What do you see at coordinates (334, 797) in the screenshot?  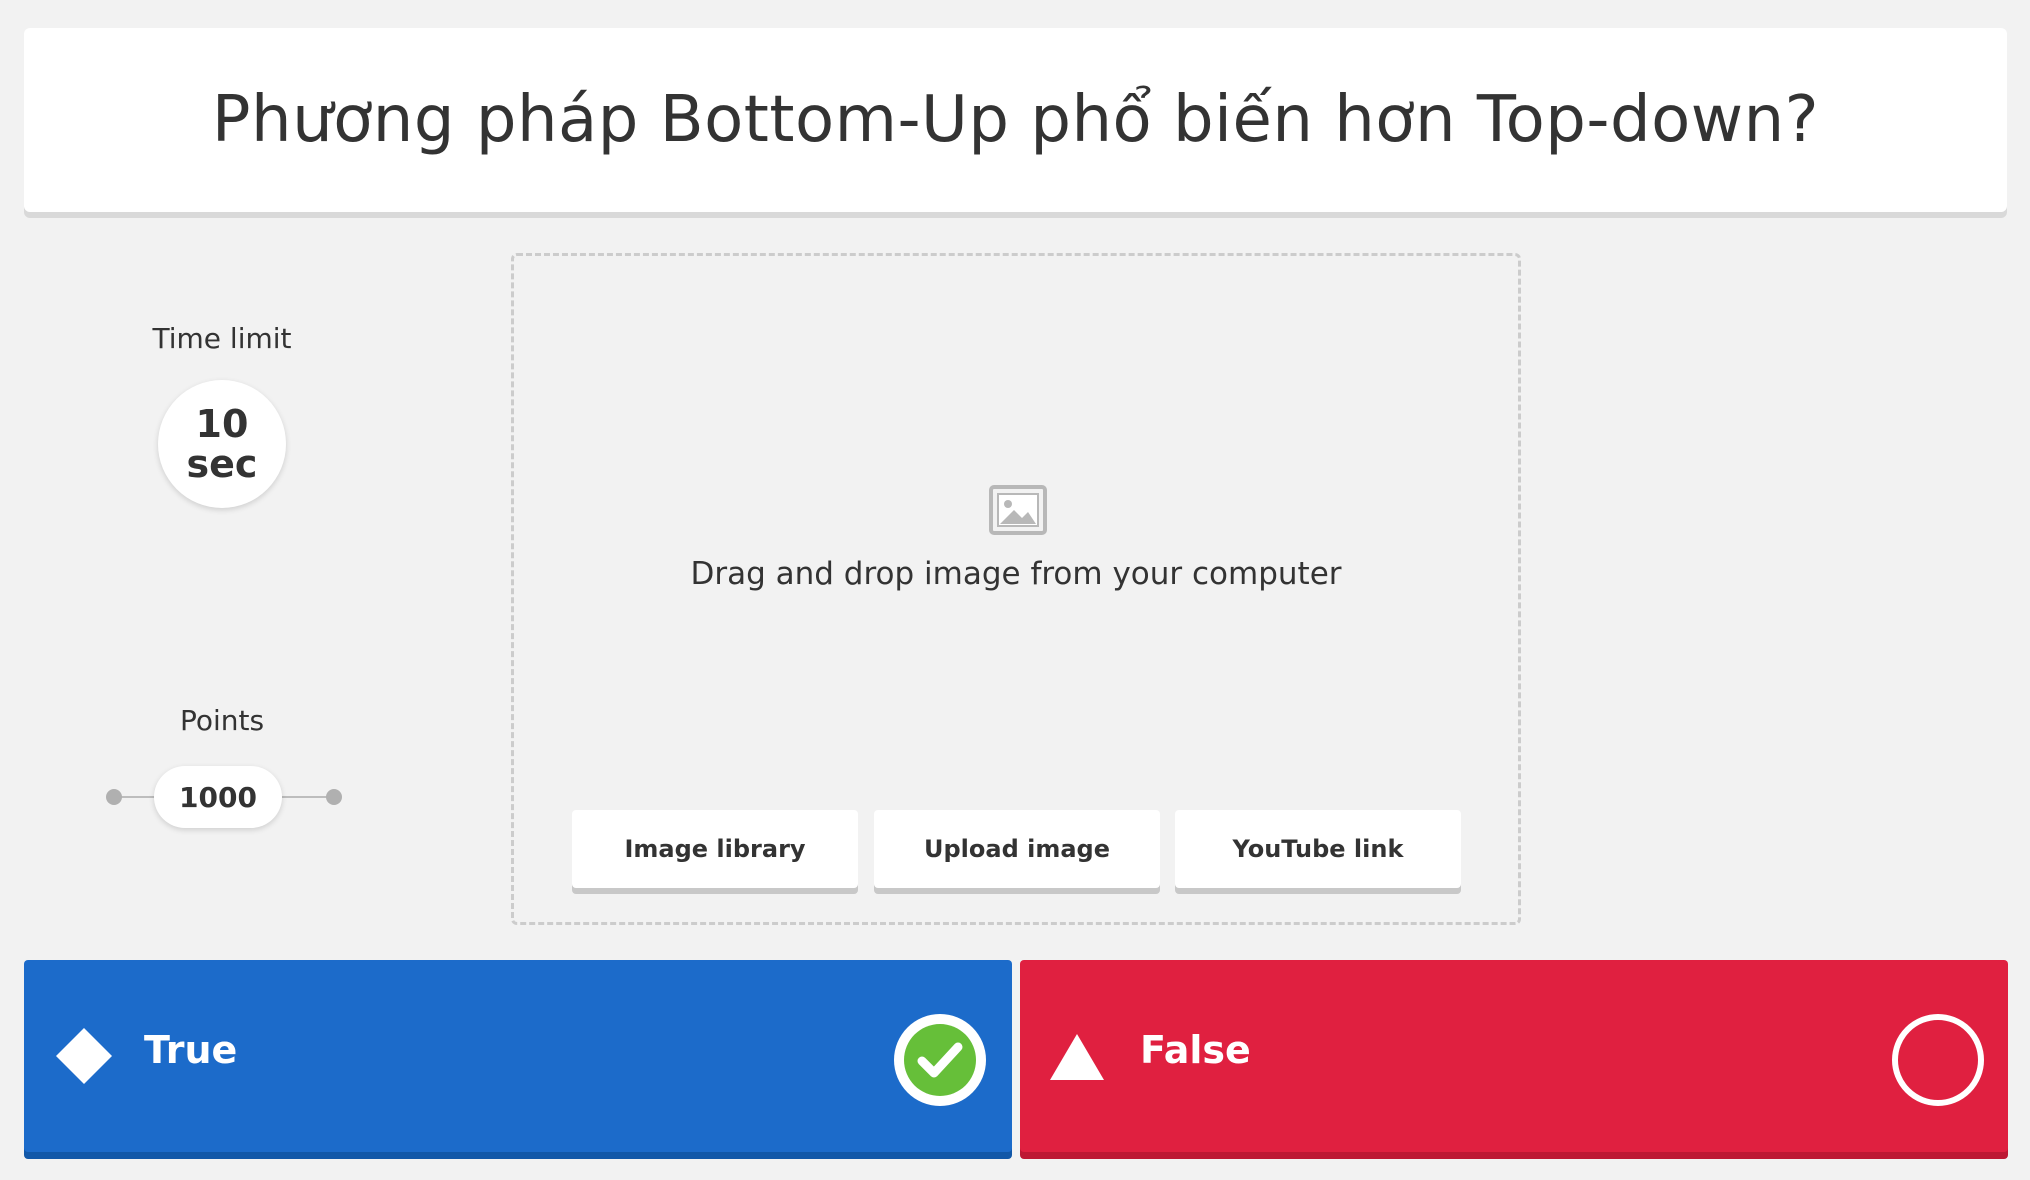 I see `slider-max-dot` at bounding box center [334, 797].